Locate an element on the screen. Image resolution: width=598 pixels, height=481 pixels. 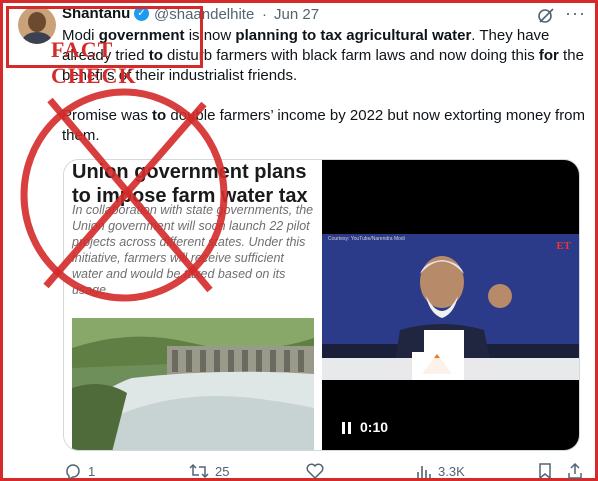
fact-check-stamp: FACT CHECK is located at coordinates (104, 47).